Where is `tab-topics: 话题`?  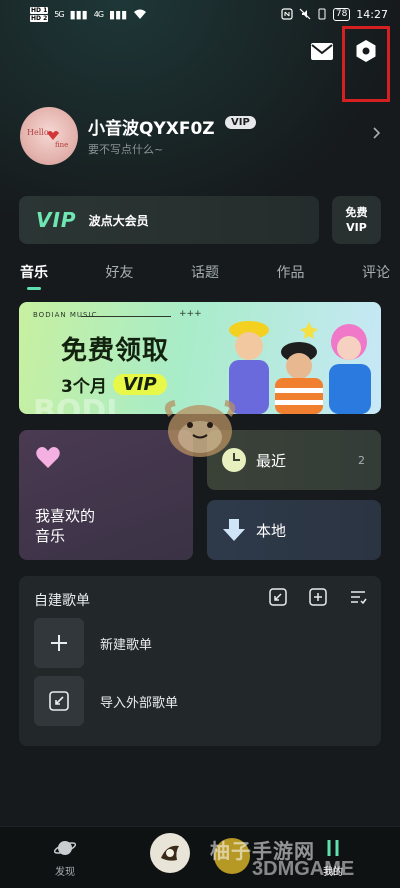
tab-topics: 话题 is located at coordinates (205, 276).